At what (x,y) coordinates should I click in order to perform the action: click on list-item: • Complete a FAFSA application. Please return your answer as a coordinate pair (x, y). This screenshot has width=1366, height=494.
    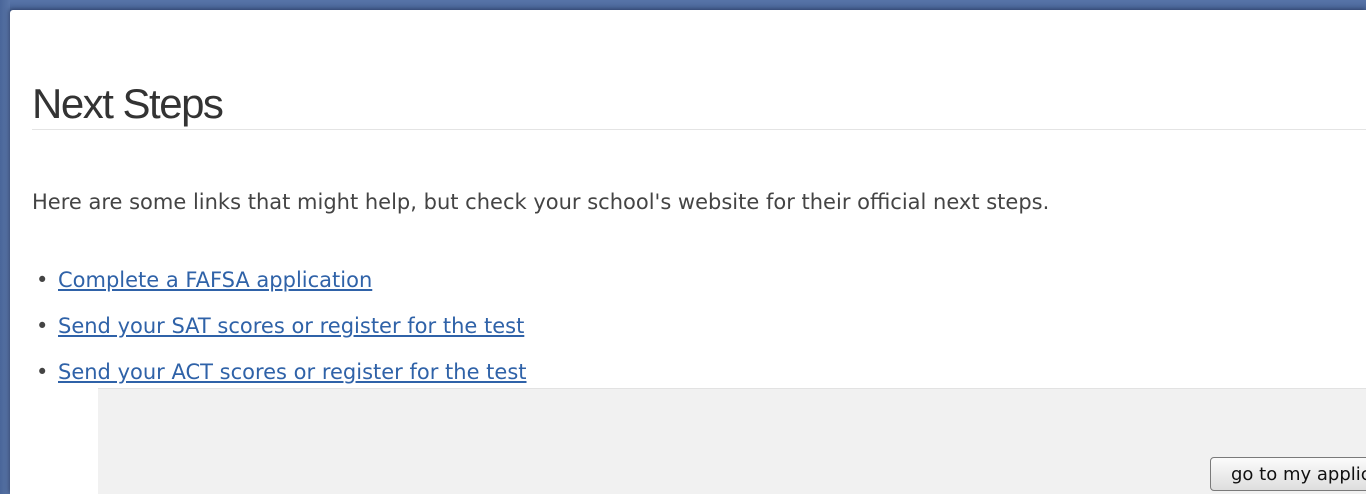
    Looking at the image, I should click on (279, 288).